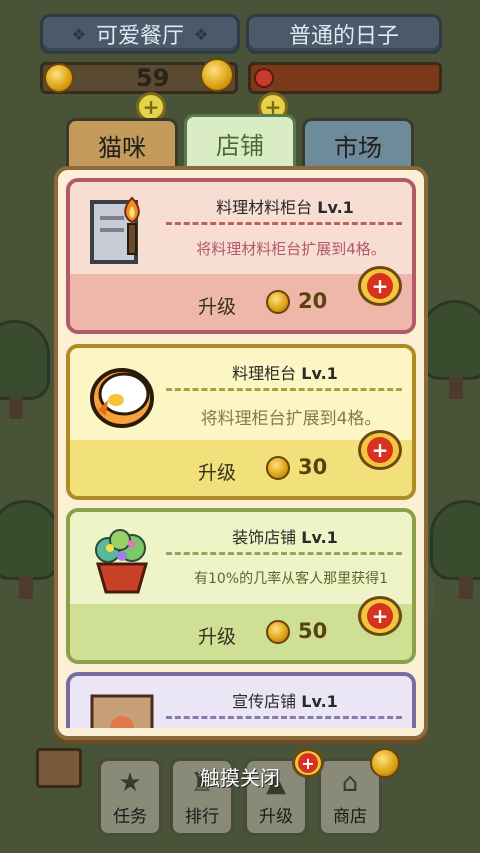 This screenshot has height=853, width=480. I want to click on card-title: 装饰店铺 Lv.1, so click(285, 536).